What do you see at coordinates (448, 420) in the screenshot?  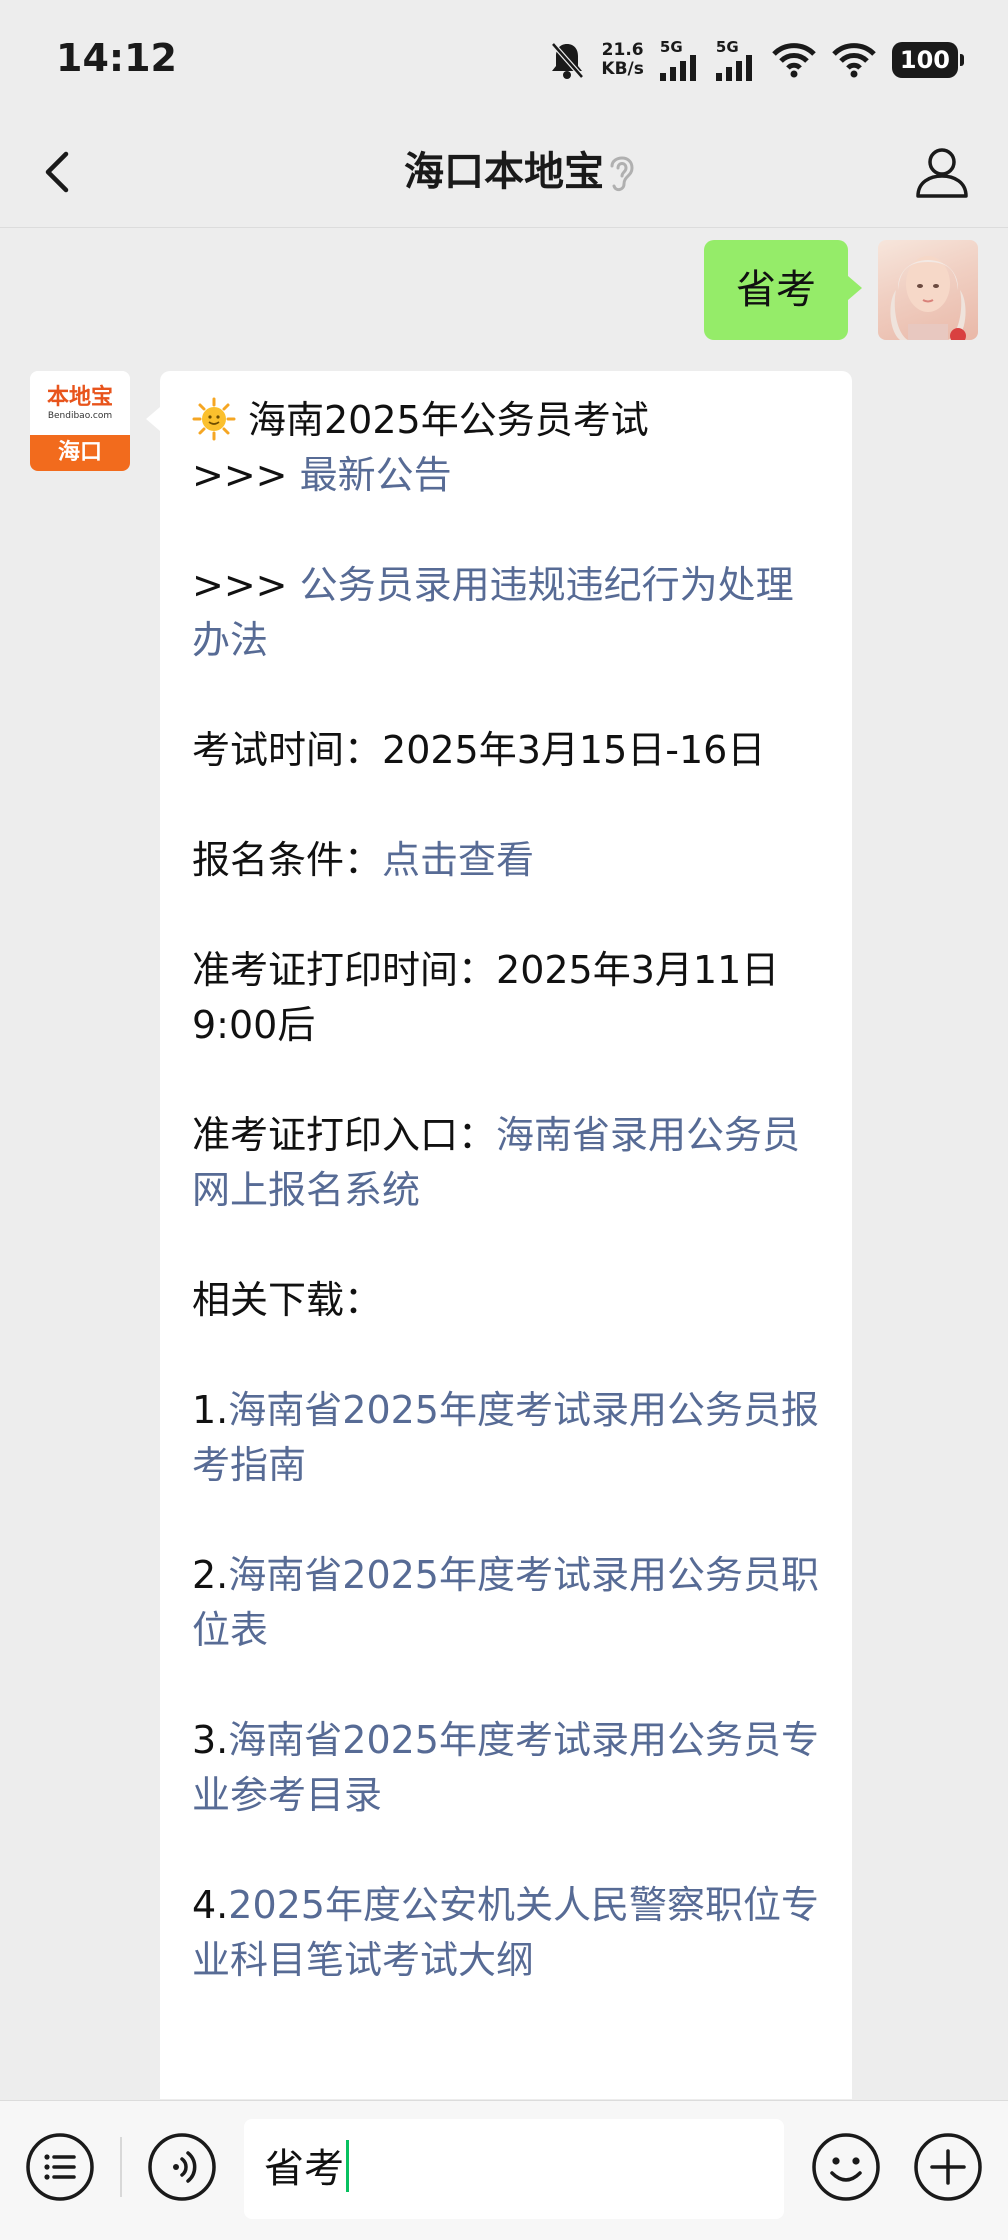 I see `message-headline: 海南2025年公务员考试` at bounding box center [448, 420].